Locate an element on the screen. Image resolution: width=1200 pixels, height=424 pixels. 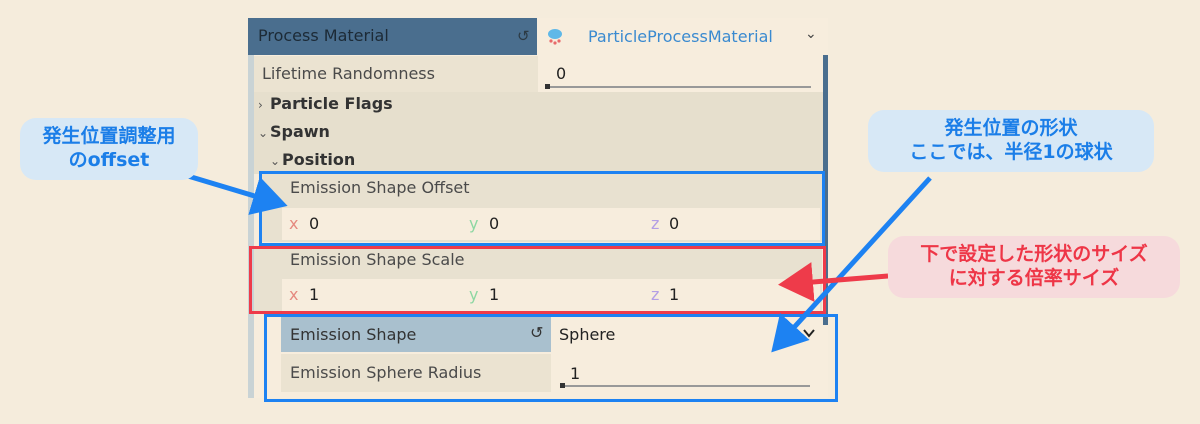
annotation-line: に対する倍率サイズ is located at coordinates (1034, 278).